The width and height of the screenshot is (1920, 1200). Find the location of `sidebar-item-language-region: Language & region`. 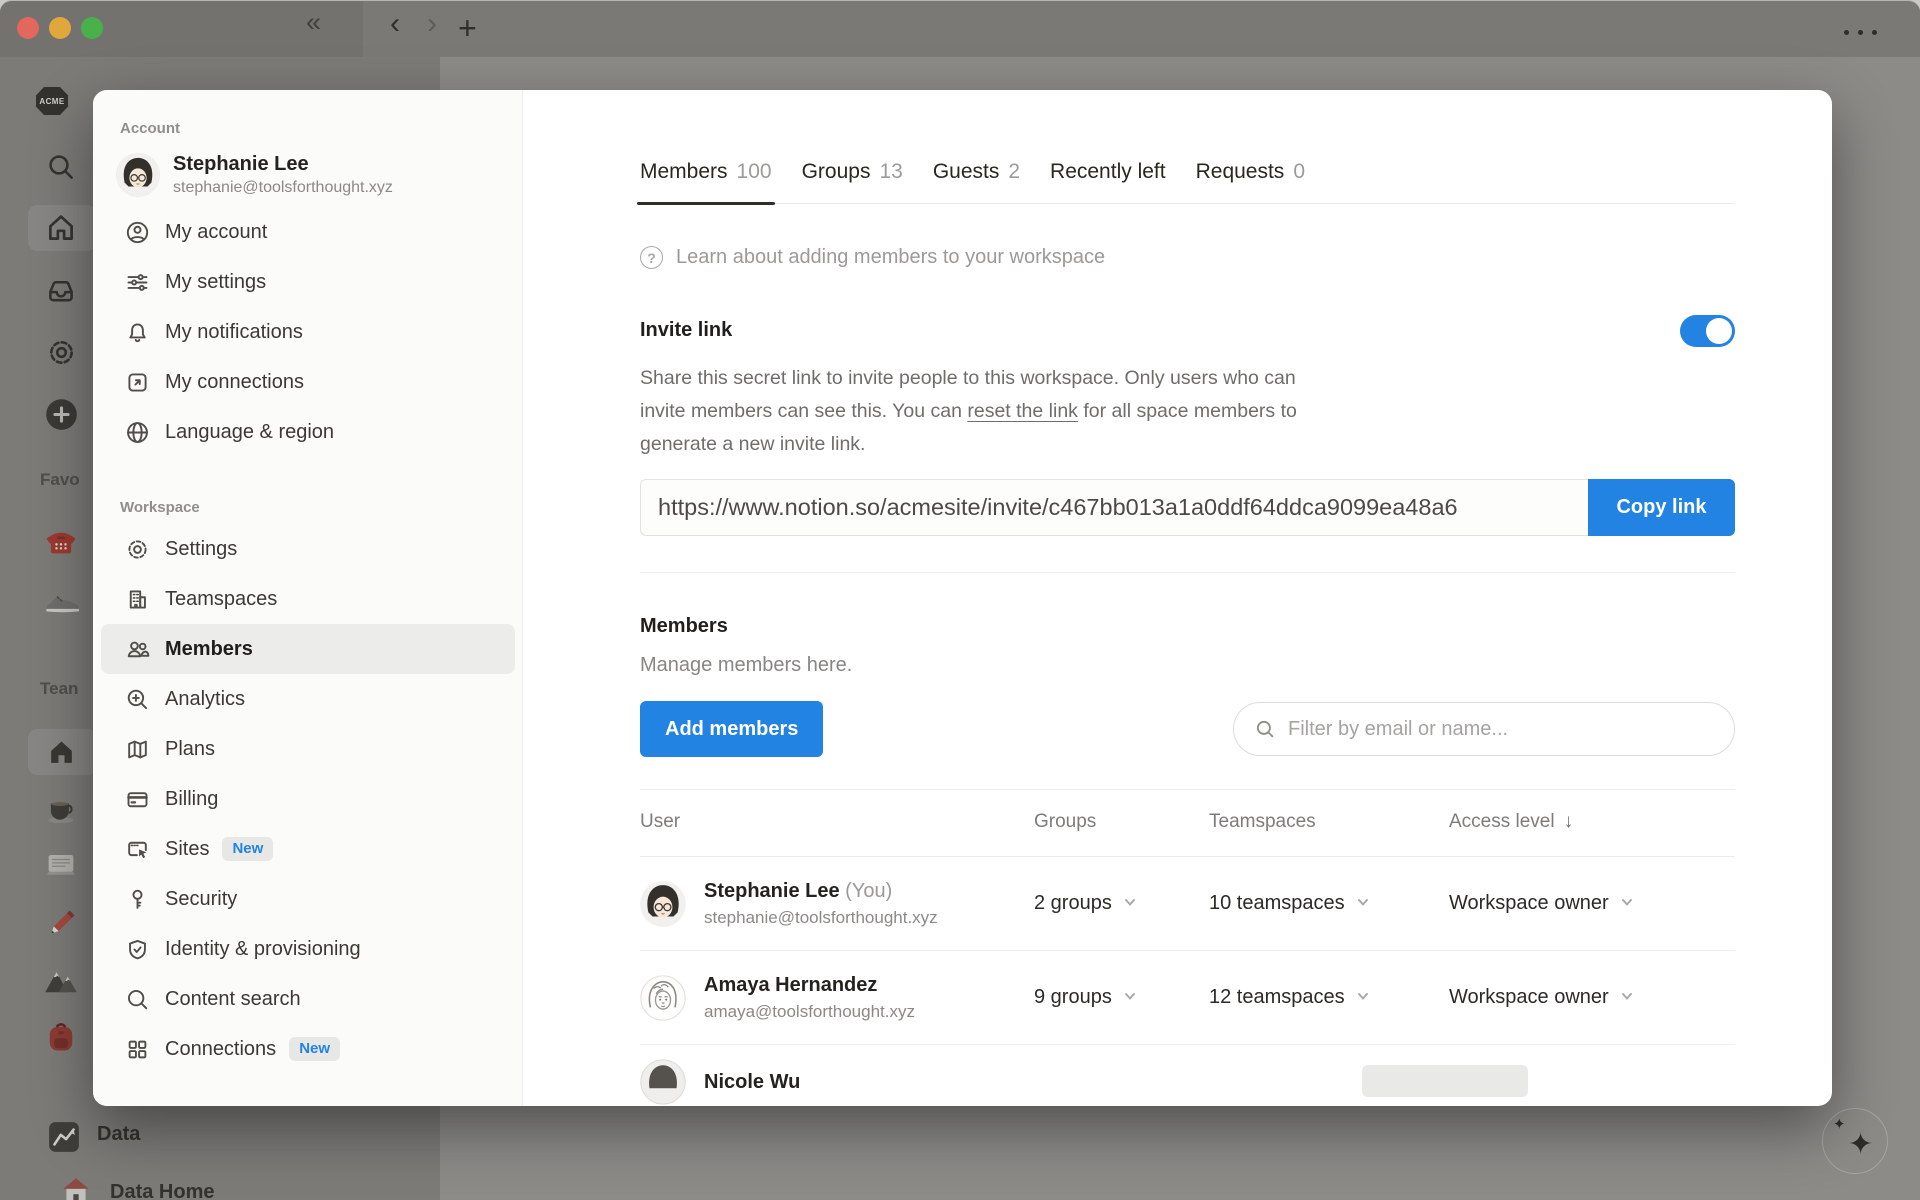

sidebar-item-language-region: Language & region is located at coordinates (308, 432).